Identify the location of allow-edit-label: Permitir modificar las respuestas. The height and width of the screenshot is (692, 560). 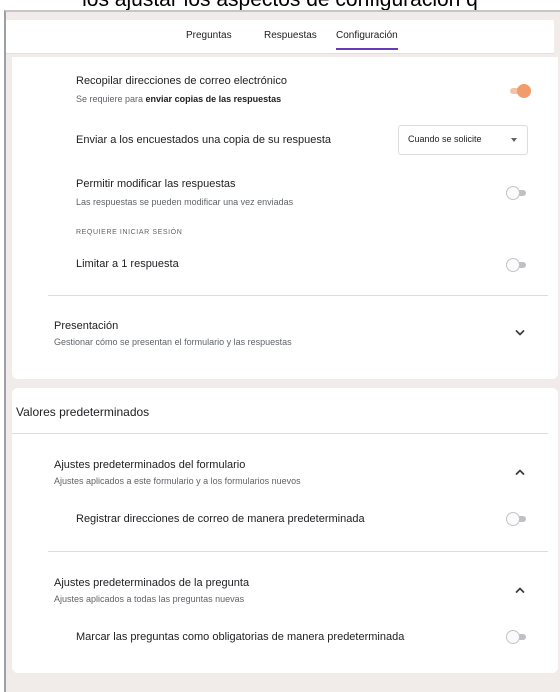
(156, 184).